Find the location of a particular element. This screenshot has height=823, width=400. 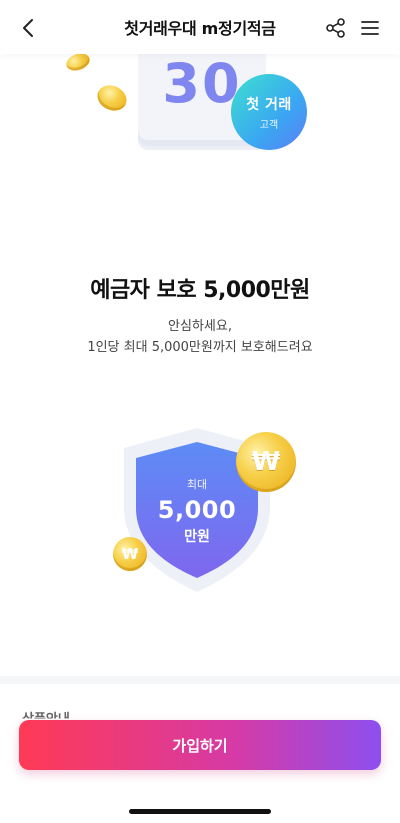

top-nav-bar: 첫거래우대 m정기적금 is located at coordinates (200, 27).